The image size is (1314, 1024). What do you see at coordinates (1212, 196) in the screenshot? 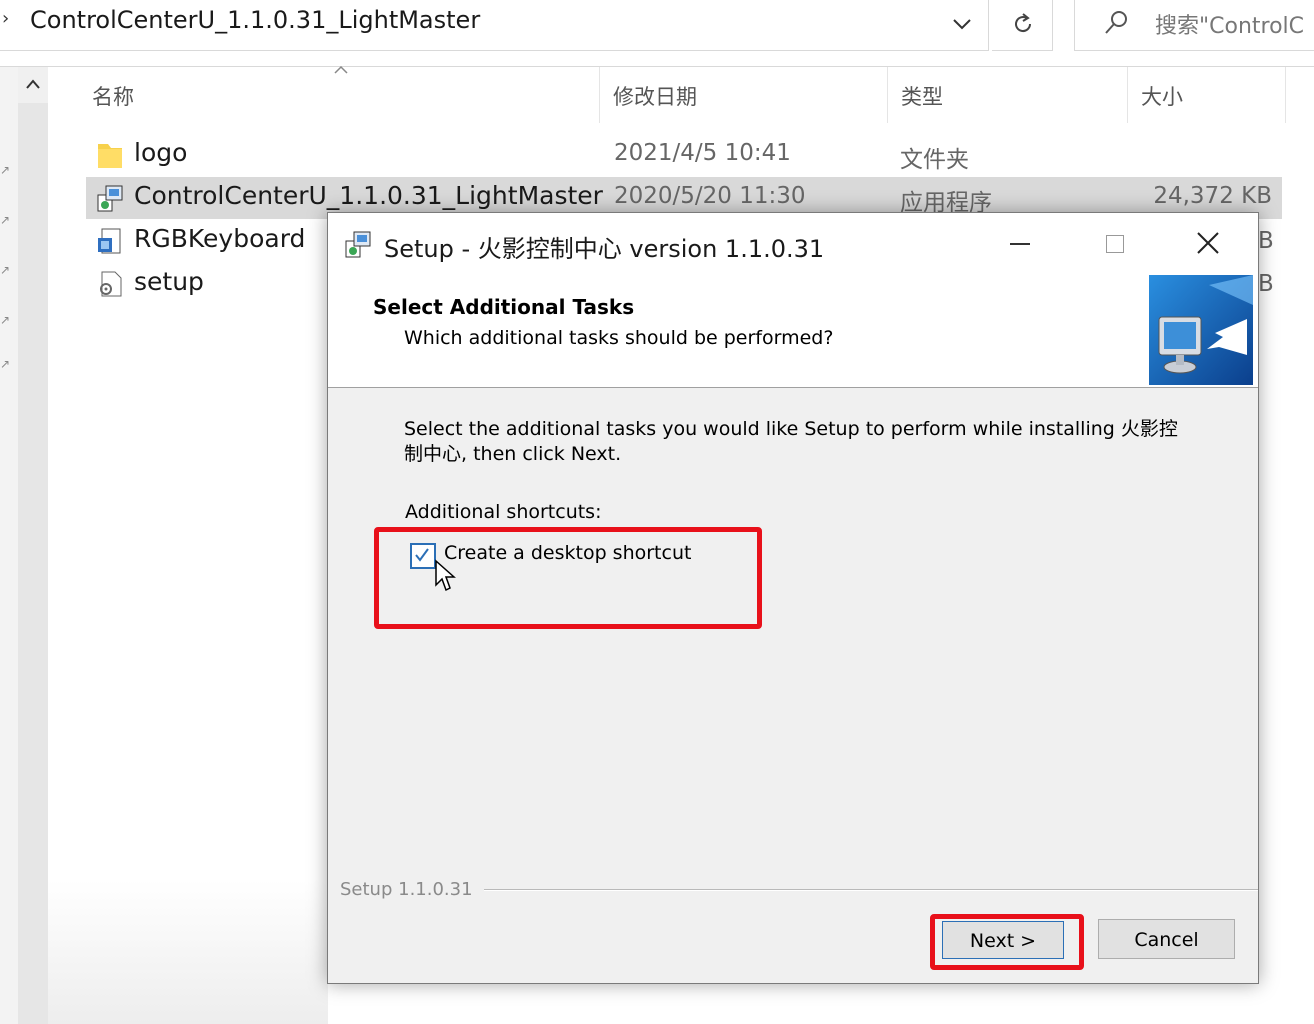
I see `file-size: 24,372 KB` at bounding box center [1212, 196].